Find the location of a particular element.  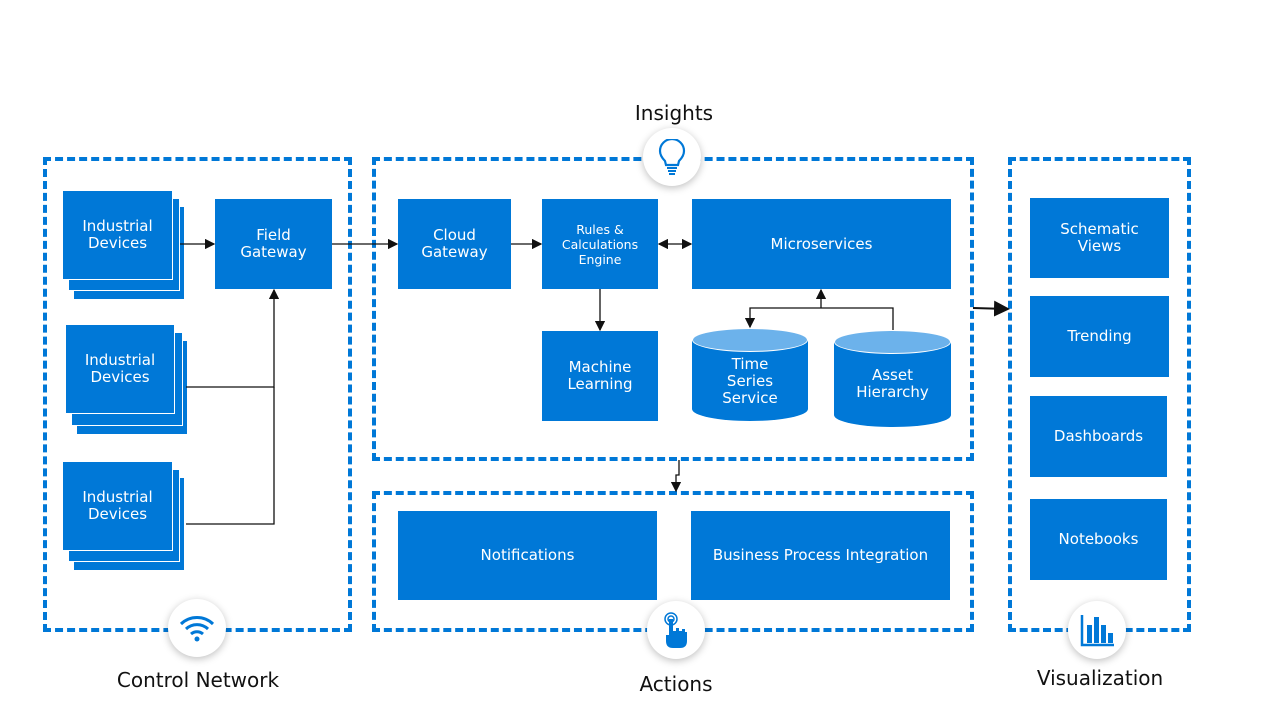

lightbulb-icon is located at coordinates (672, 157).